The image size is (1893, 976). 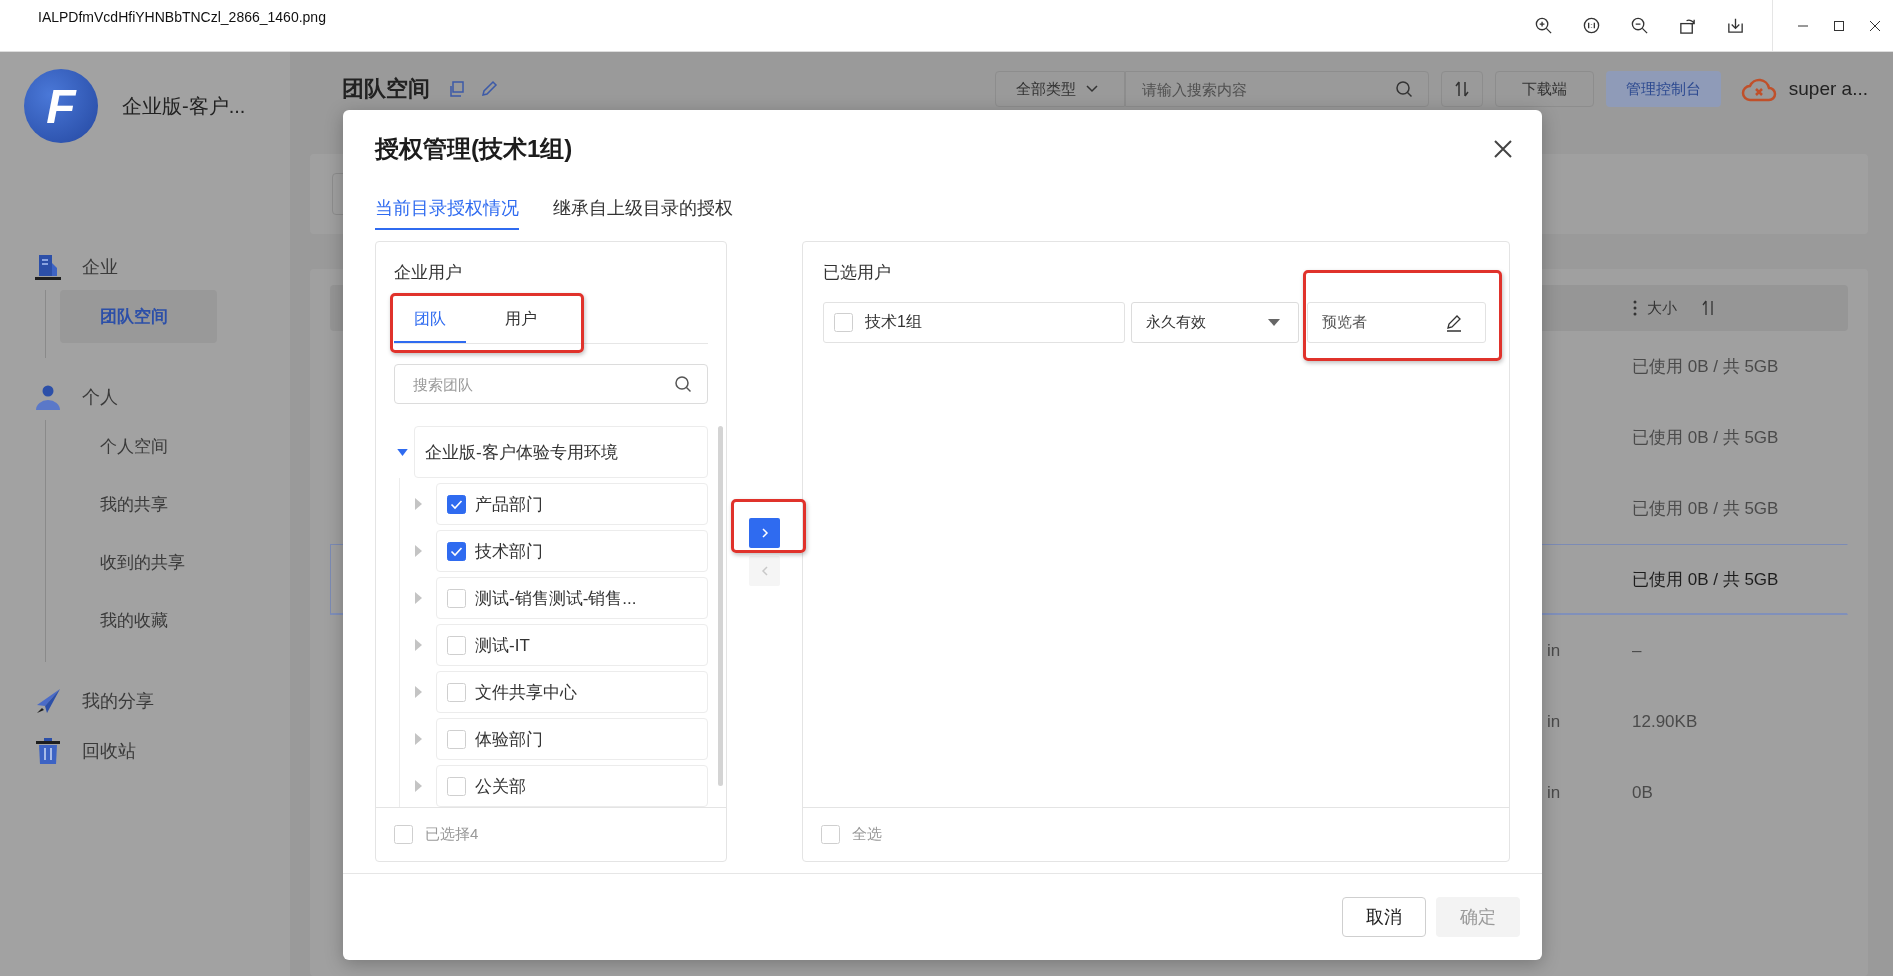 I want to click on tree-item-label: 文件共享中心, so click(x=526, y=692).